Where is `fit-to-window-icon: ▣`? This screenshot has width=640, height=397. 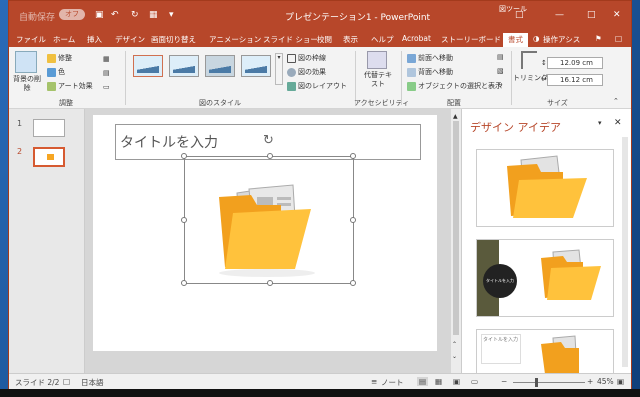 fit-to-window-icon: ▣ is located at coordinates (620, 381).